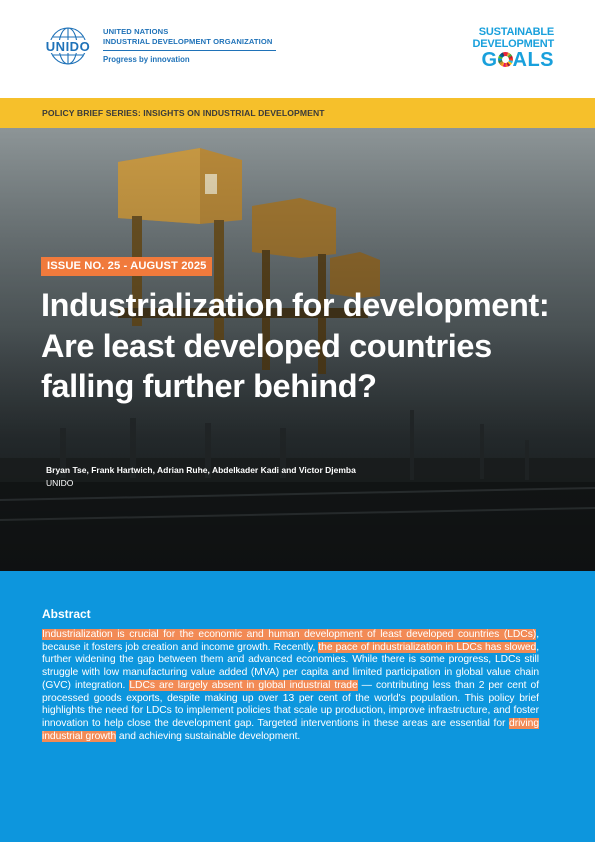 This screenshot has width=595, height=842. I want to click on org-divider, so click(189, 50).